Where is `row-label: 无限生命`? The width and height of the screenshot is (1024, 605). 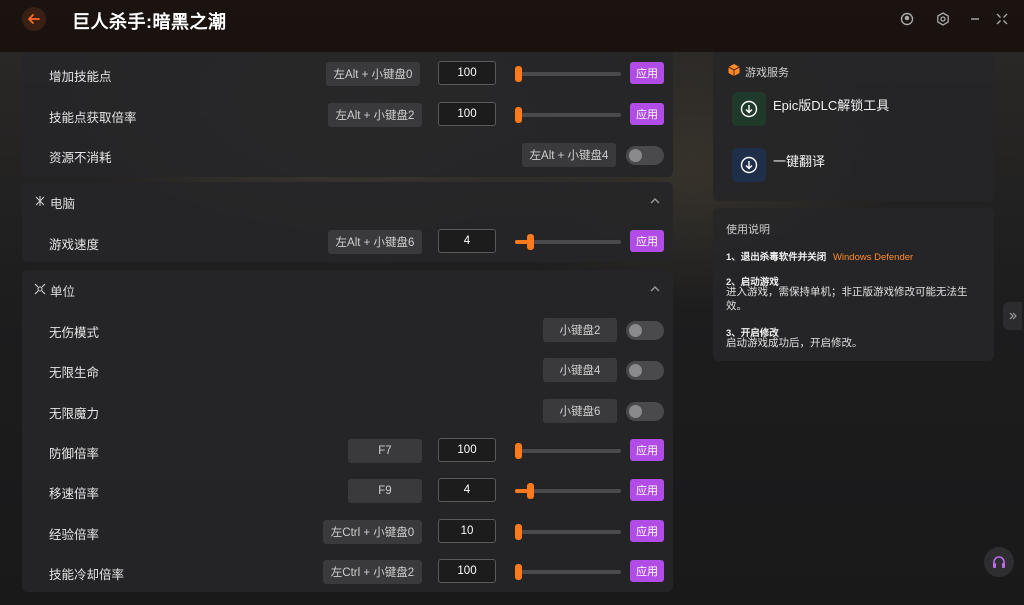 row-label: 无限生命 is located at coordinates (74, 373).